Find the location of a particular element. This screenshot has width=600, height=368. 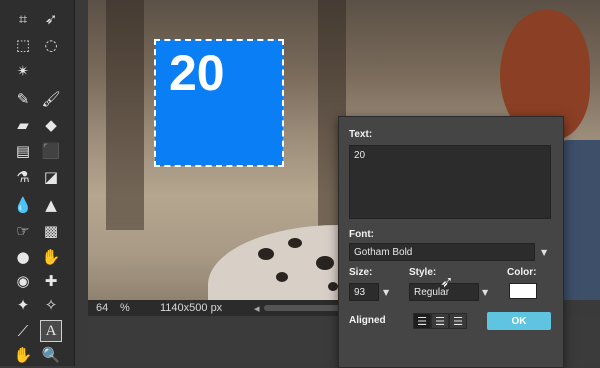

sponge-icon: ▩ is located at coordinates (51, 231).